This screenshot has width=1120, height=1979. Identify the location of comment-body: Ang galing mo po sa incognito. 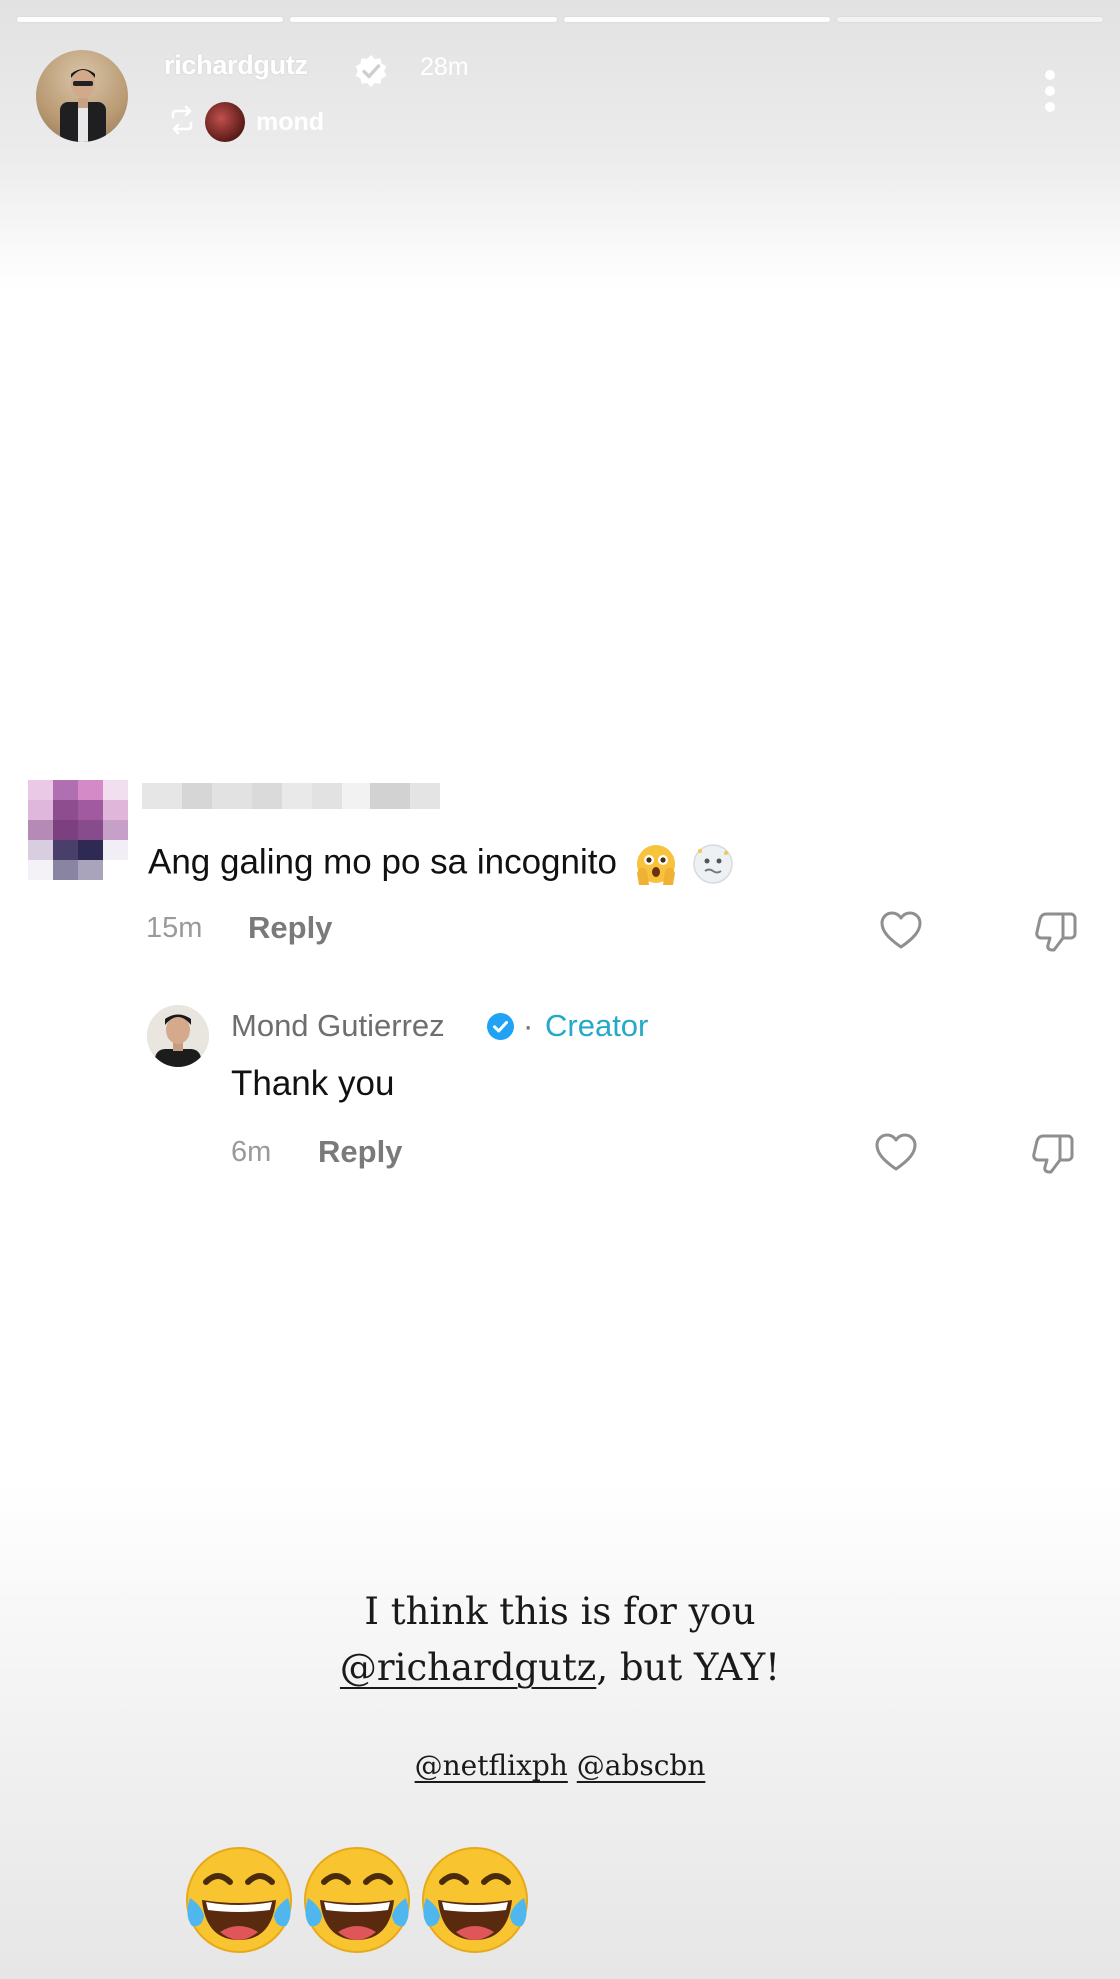
(382, 862).